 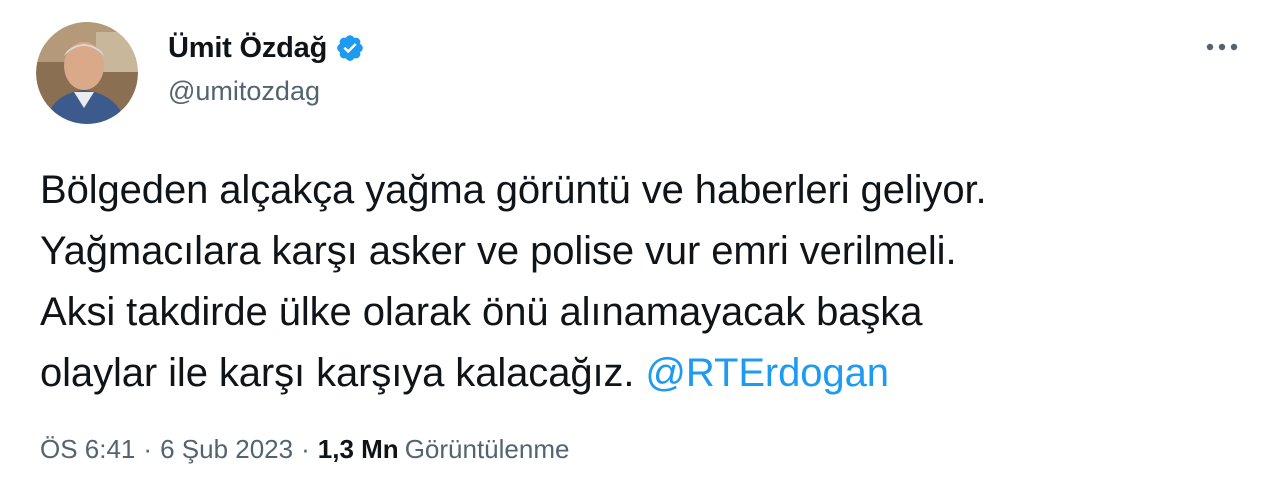 I want to click on avatar-image, so click(x=87, y=73).